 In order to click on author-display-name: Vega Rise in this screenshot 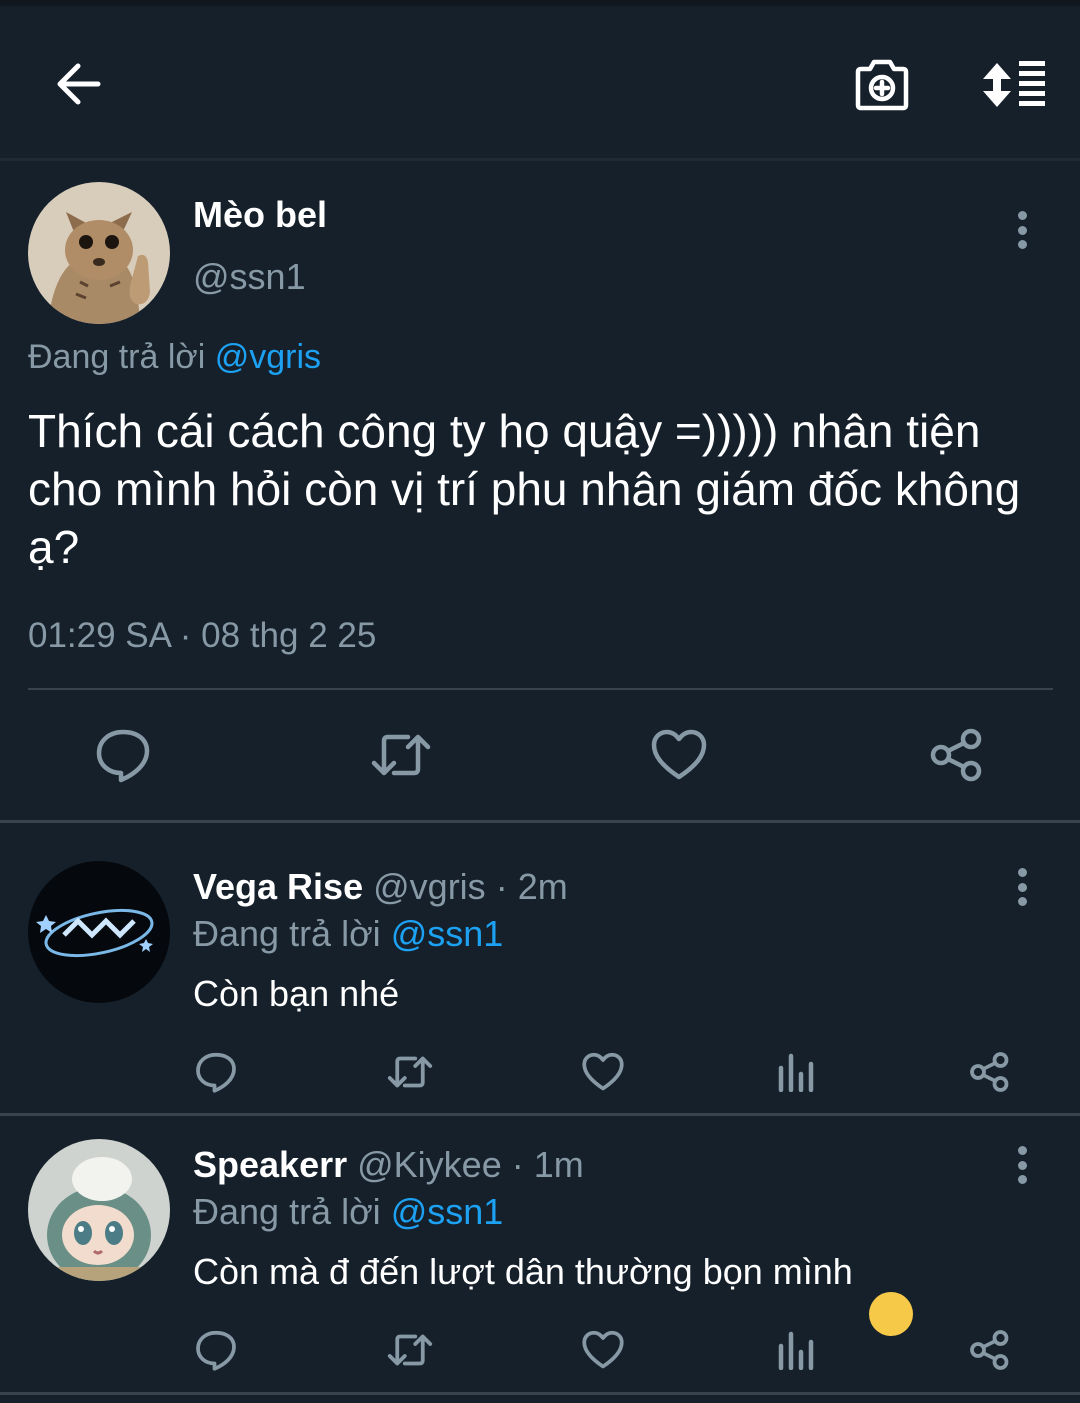, I will do `click(278, 886)`.